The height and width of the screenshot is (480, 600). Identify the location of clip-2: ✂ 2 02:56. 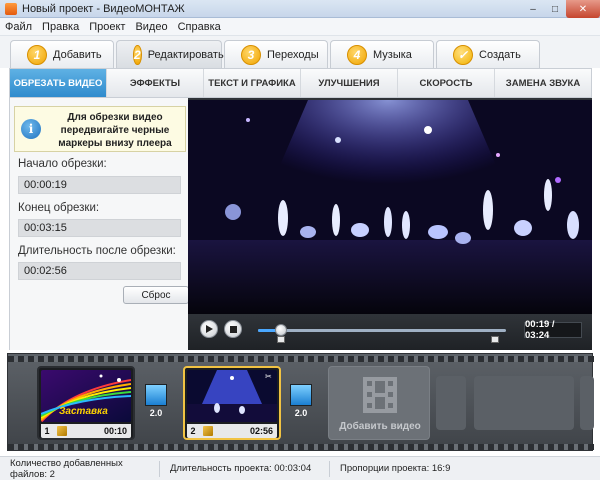
(232, 403).